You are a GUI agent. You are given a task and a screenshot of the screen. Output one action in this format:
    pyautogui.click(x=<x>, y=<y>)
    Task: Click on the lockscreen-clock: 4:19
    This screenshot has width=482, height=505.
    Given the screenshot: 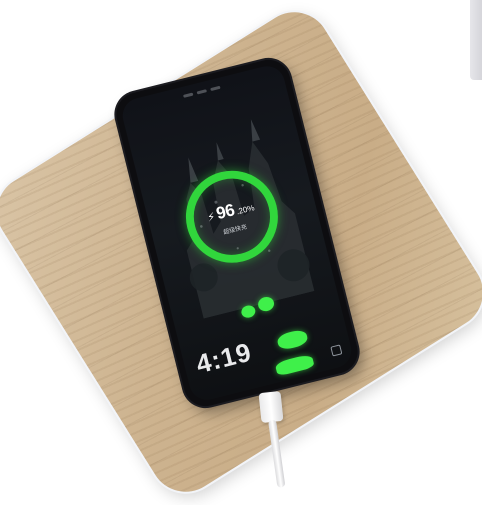 What is the action you would take?
    pyautogui.click(x=224, y=358)
    